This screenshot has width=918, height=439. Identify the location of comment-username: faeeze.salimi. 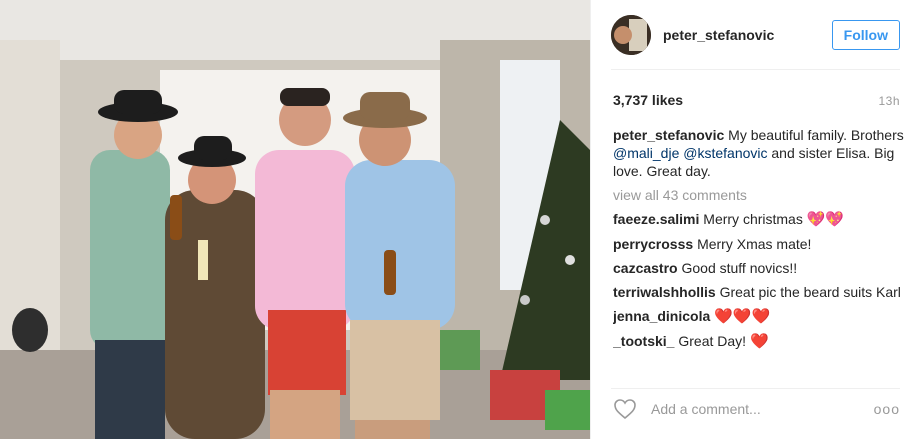
(656, 219).